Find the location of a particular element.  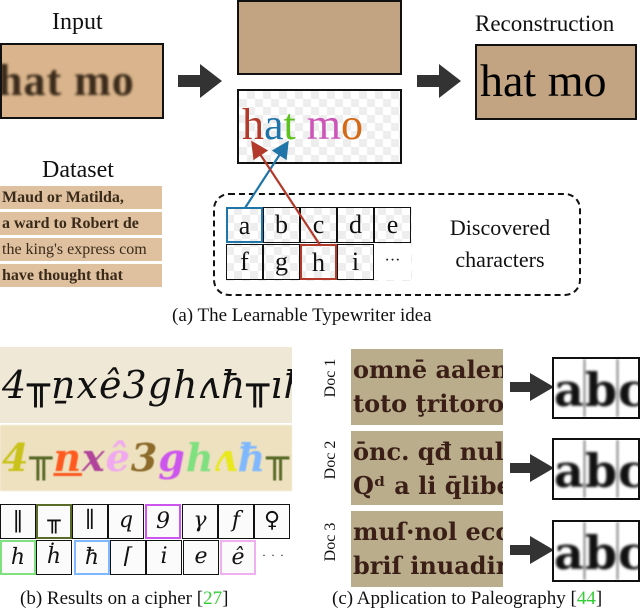

cipher-char: ħ is located at coordinates (252, 457).